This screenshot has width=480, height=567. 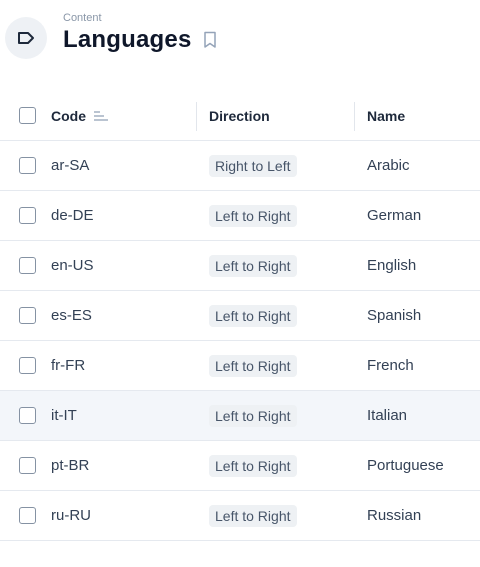 What do you see at coordinates (68, 365) in the screenshot?
I see `cell-code: fr-FR` at bounding box center [68, 365].